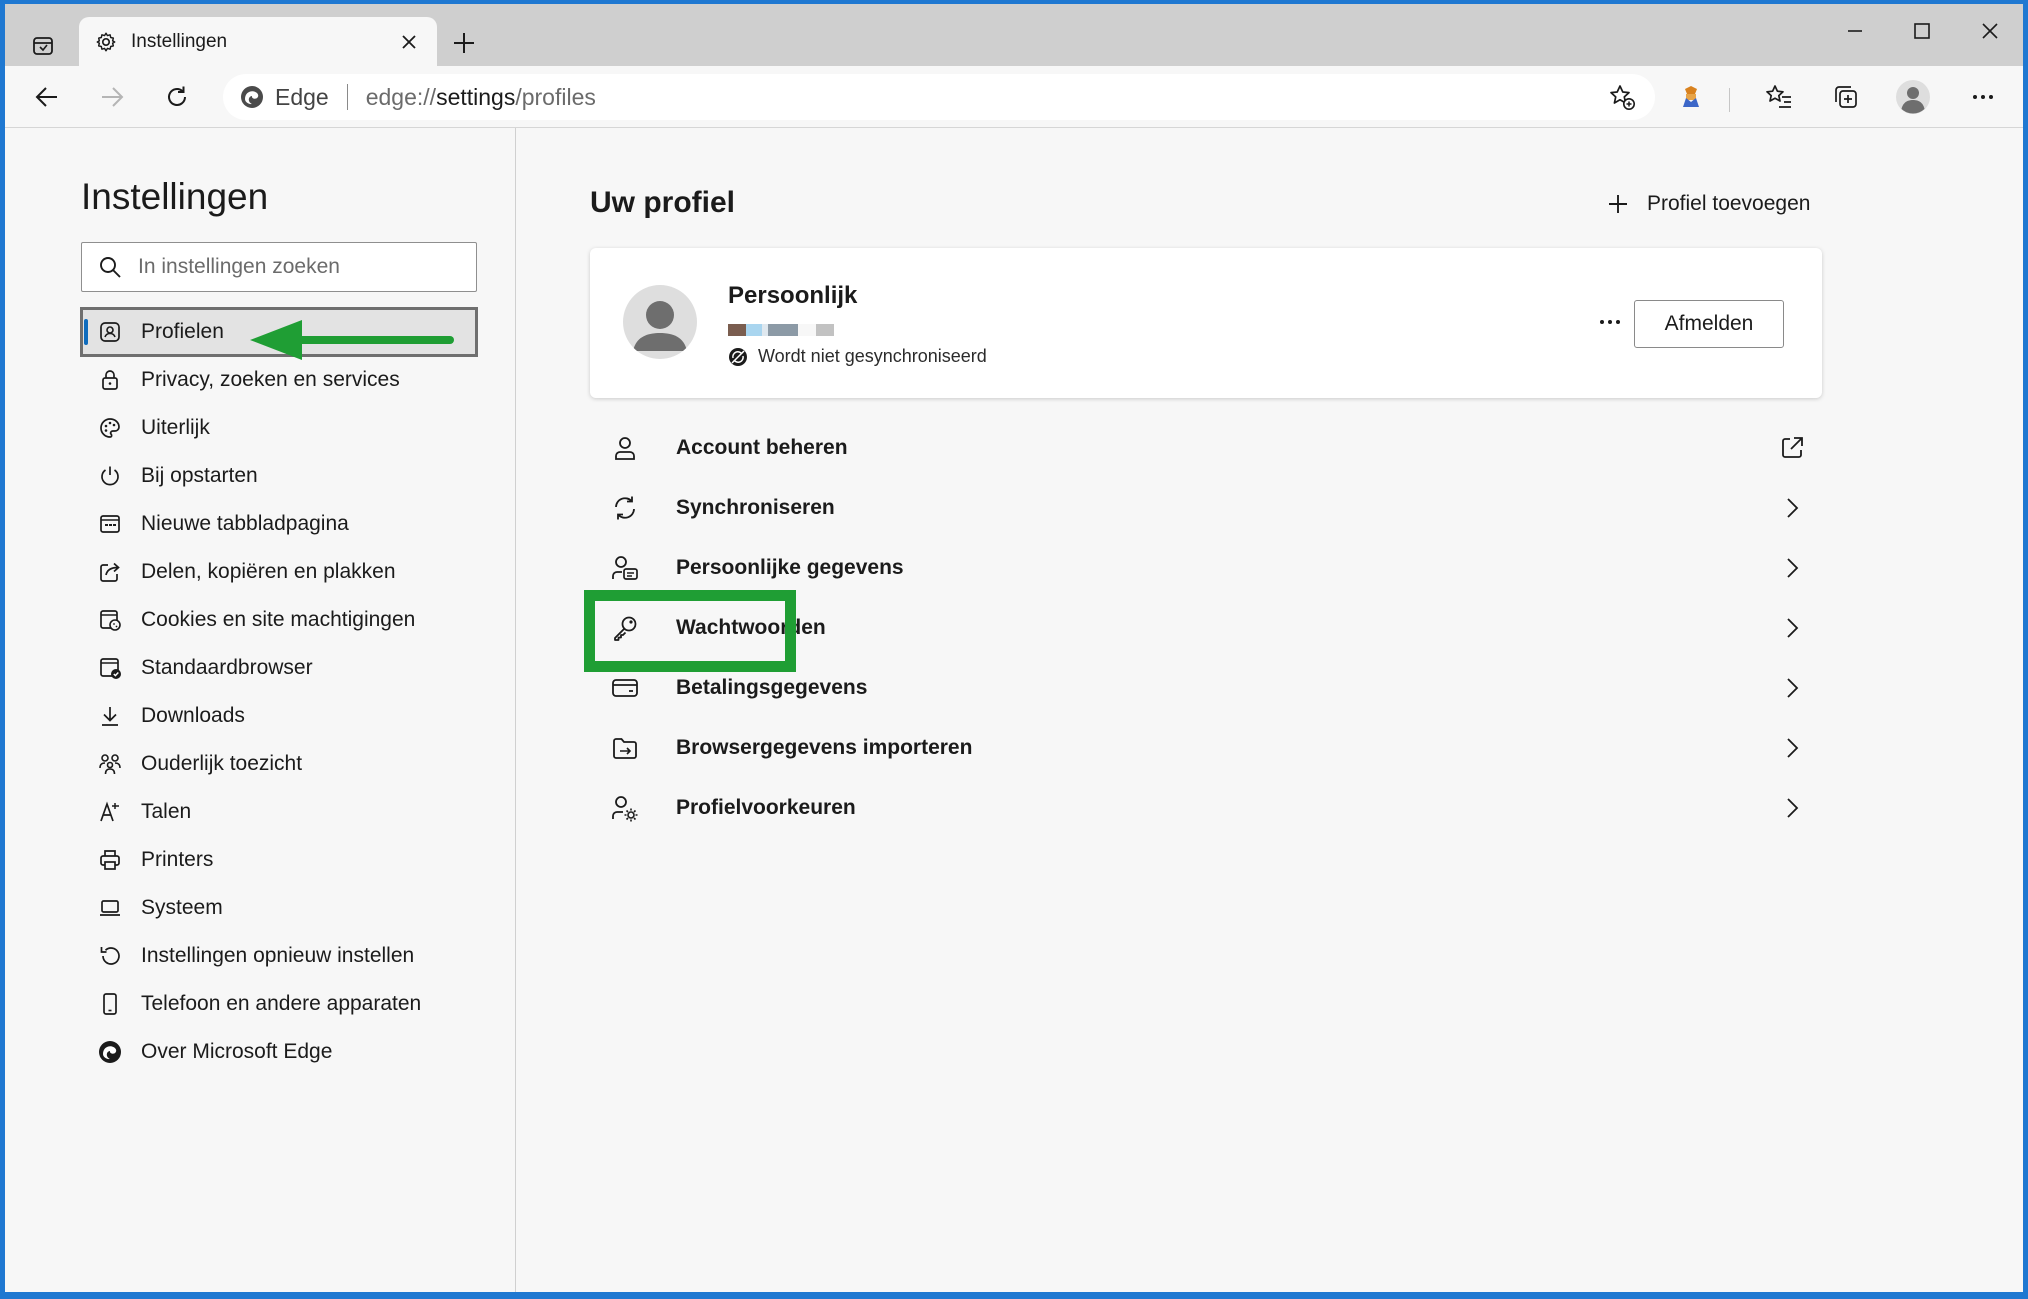 The image size is (2028, 1299). What do you see at coordinates (279, 476) in the screenshot?
I see `sidebar-item-startup: Bij opstarten` at bounding box center [279, 476].